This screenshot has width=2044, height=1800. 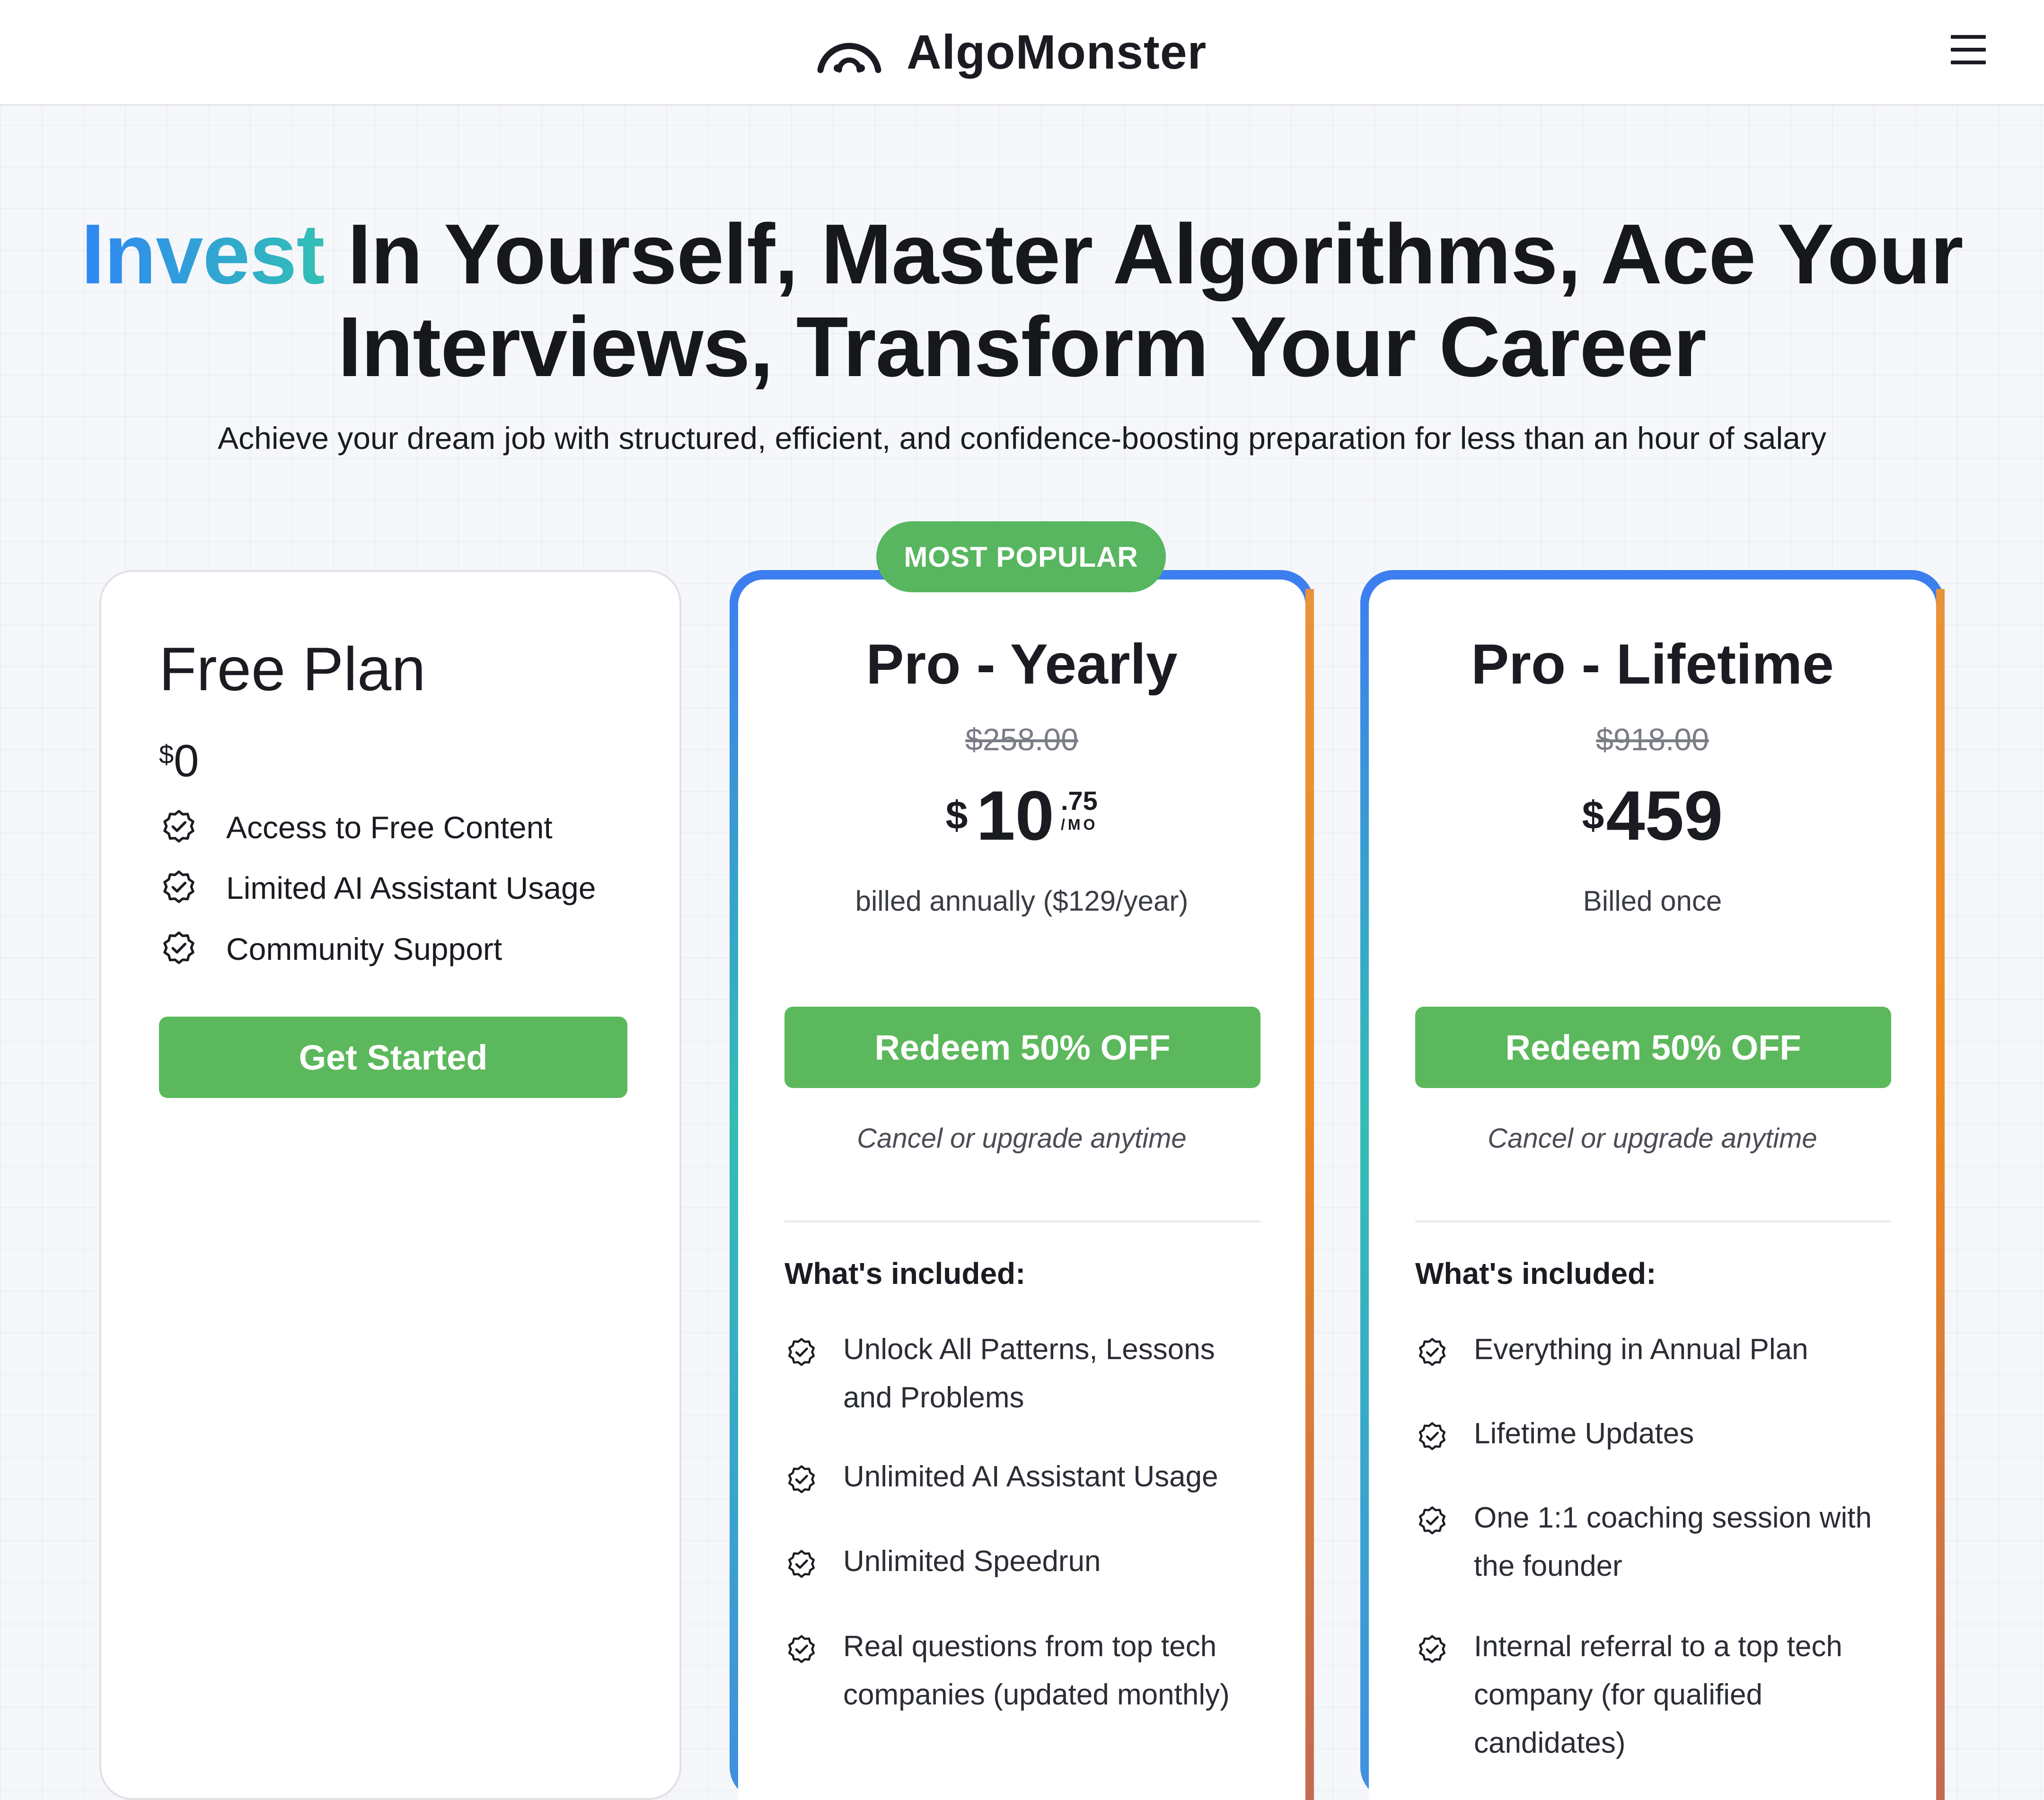 What do you see at coordinates (1022, 664) in the screenshot?
I see `plan-title: Pro - Yearly` at bounding box center [1022, 664].